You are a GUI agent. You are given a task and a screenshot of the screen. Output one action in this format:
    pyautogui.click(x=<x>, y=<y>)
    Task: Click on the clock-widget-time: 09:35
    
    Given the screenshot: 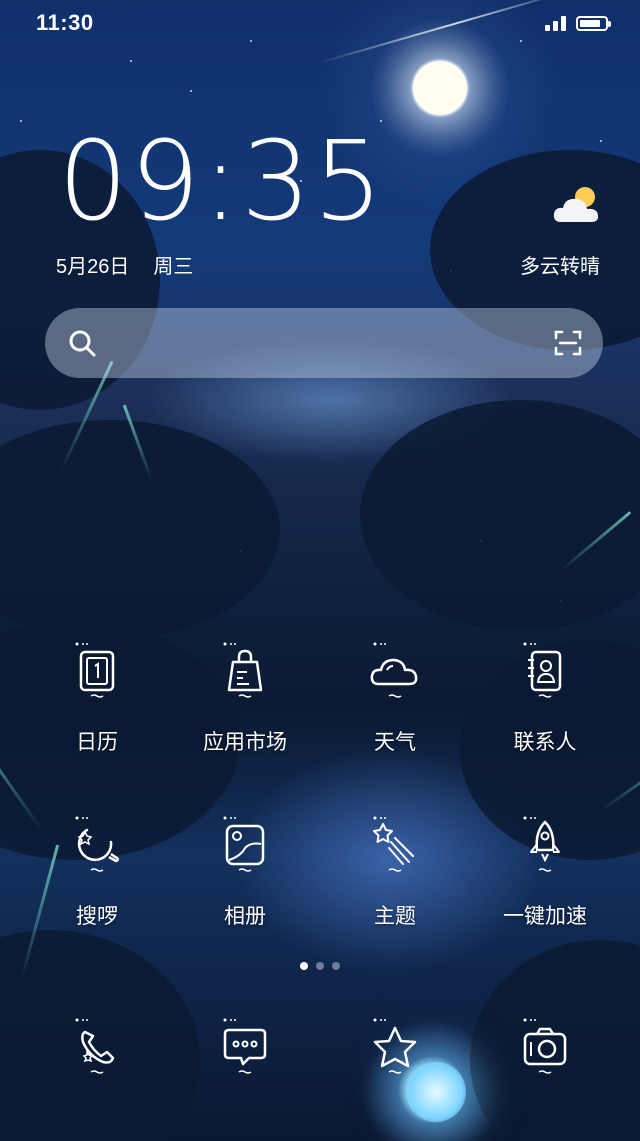 What is the action you would take?
    pyautogui.click(x=221, y=181)
    